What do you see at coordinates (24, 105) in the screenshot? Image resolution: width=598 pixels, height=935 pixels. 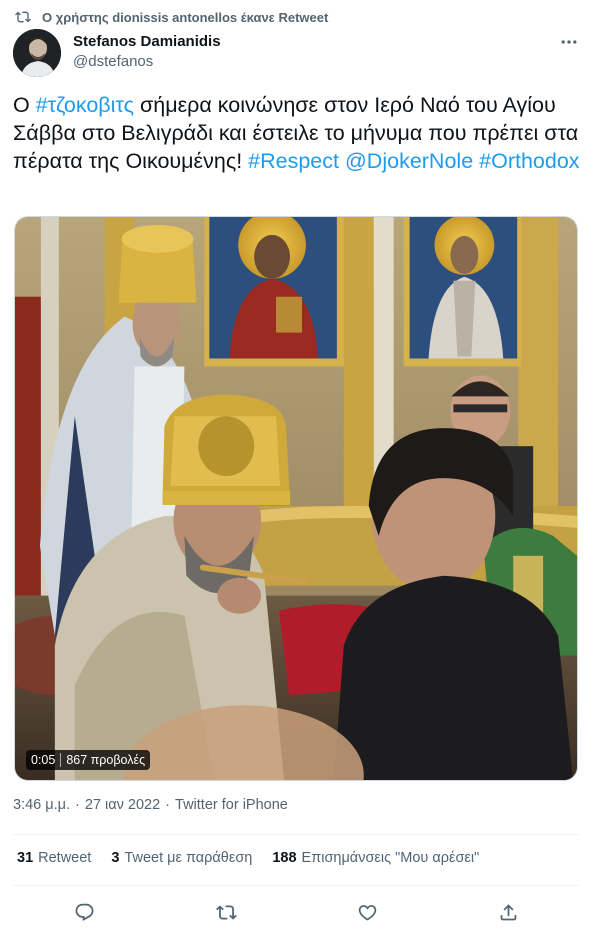 I see `tweet-text-segment: Ο` at bounding box center [24, 105].